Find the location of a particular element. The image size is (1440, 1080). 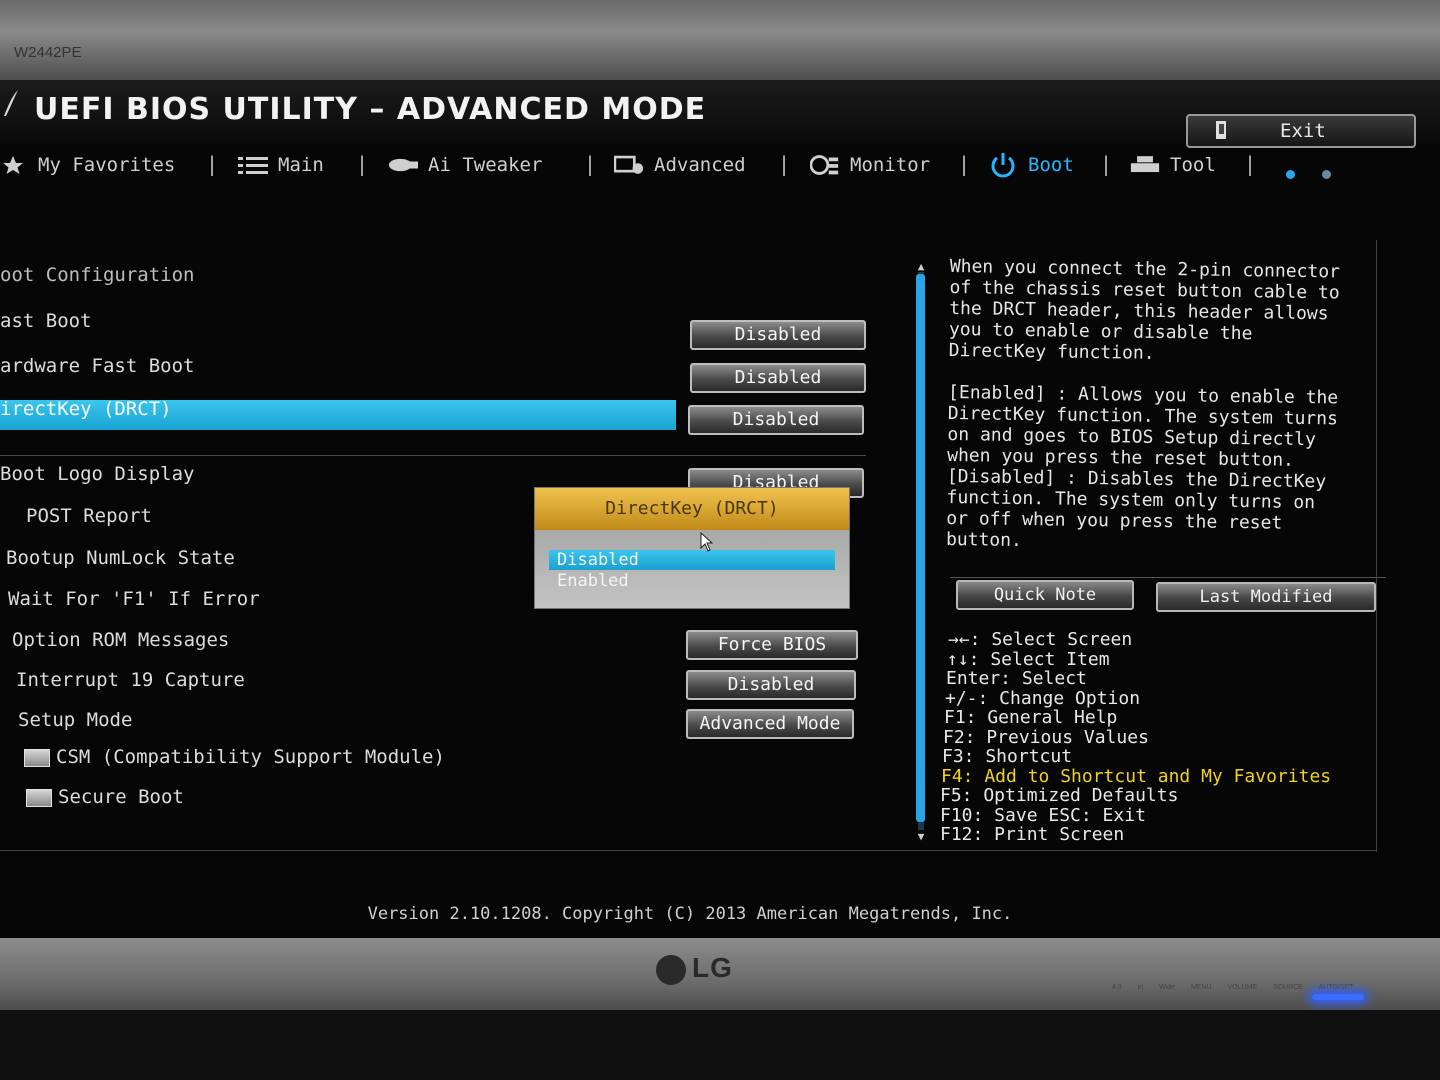

key-hint: Enter: Select is located at coordinates (1016, 678).